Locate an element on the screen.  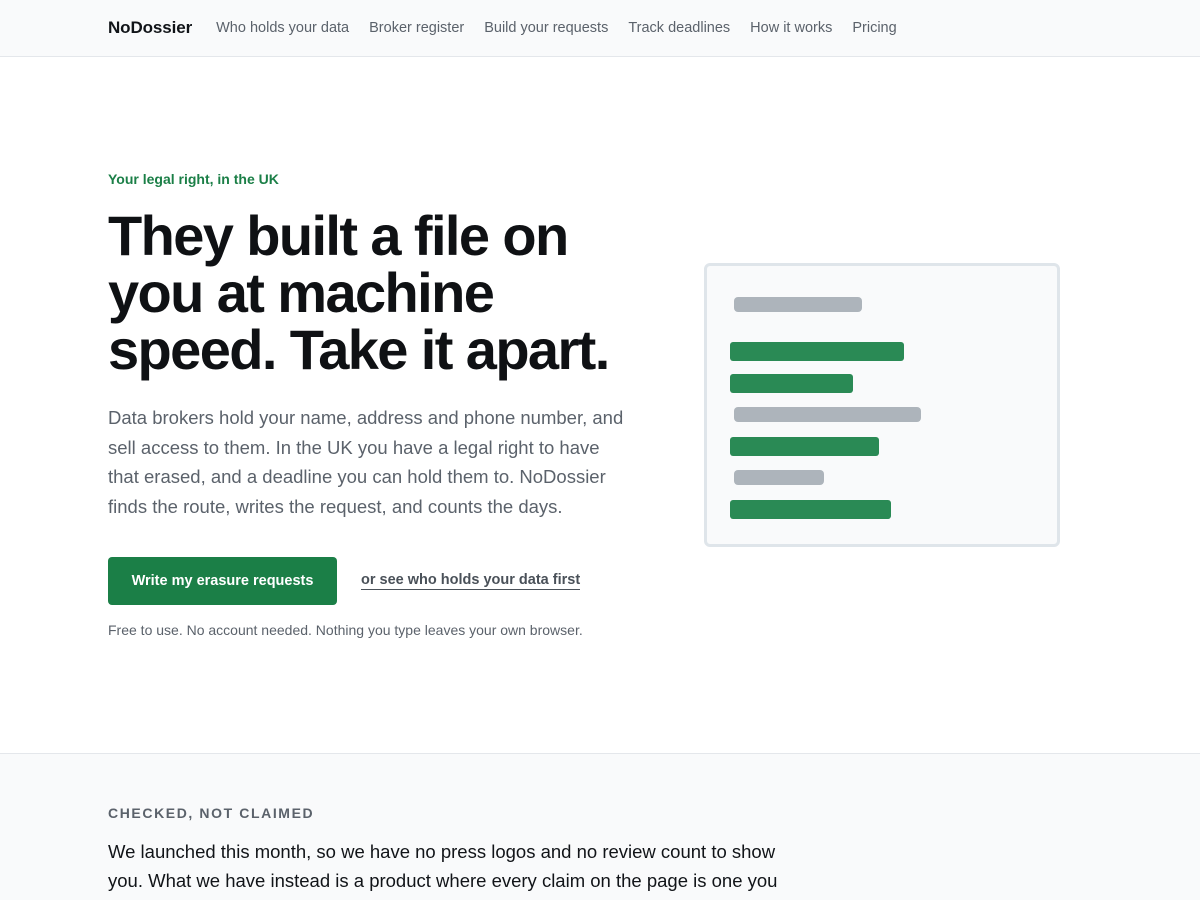
nav-link-how-it-works: How it works is located at coordinates (791, 28).